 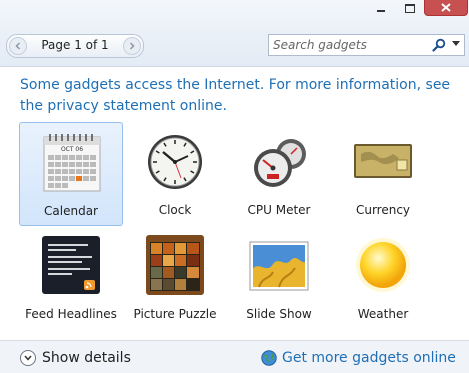 What do you see at coordinates (279, 266) in the screenshot?
I see `slide-show-icon` at bounding box center [279, 266].